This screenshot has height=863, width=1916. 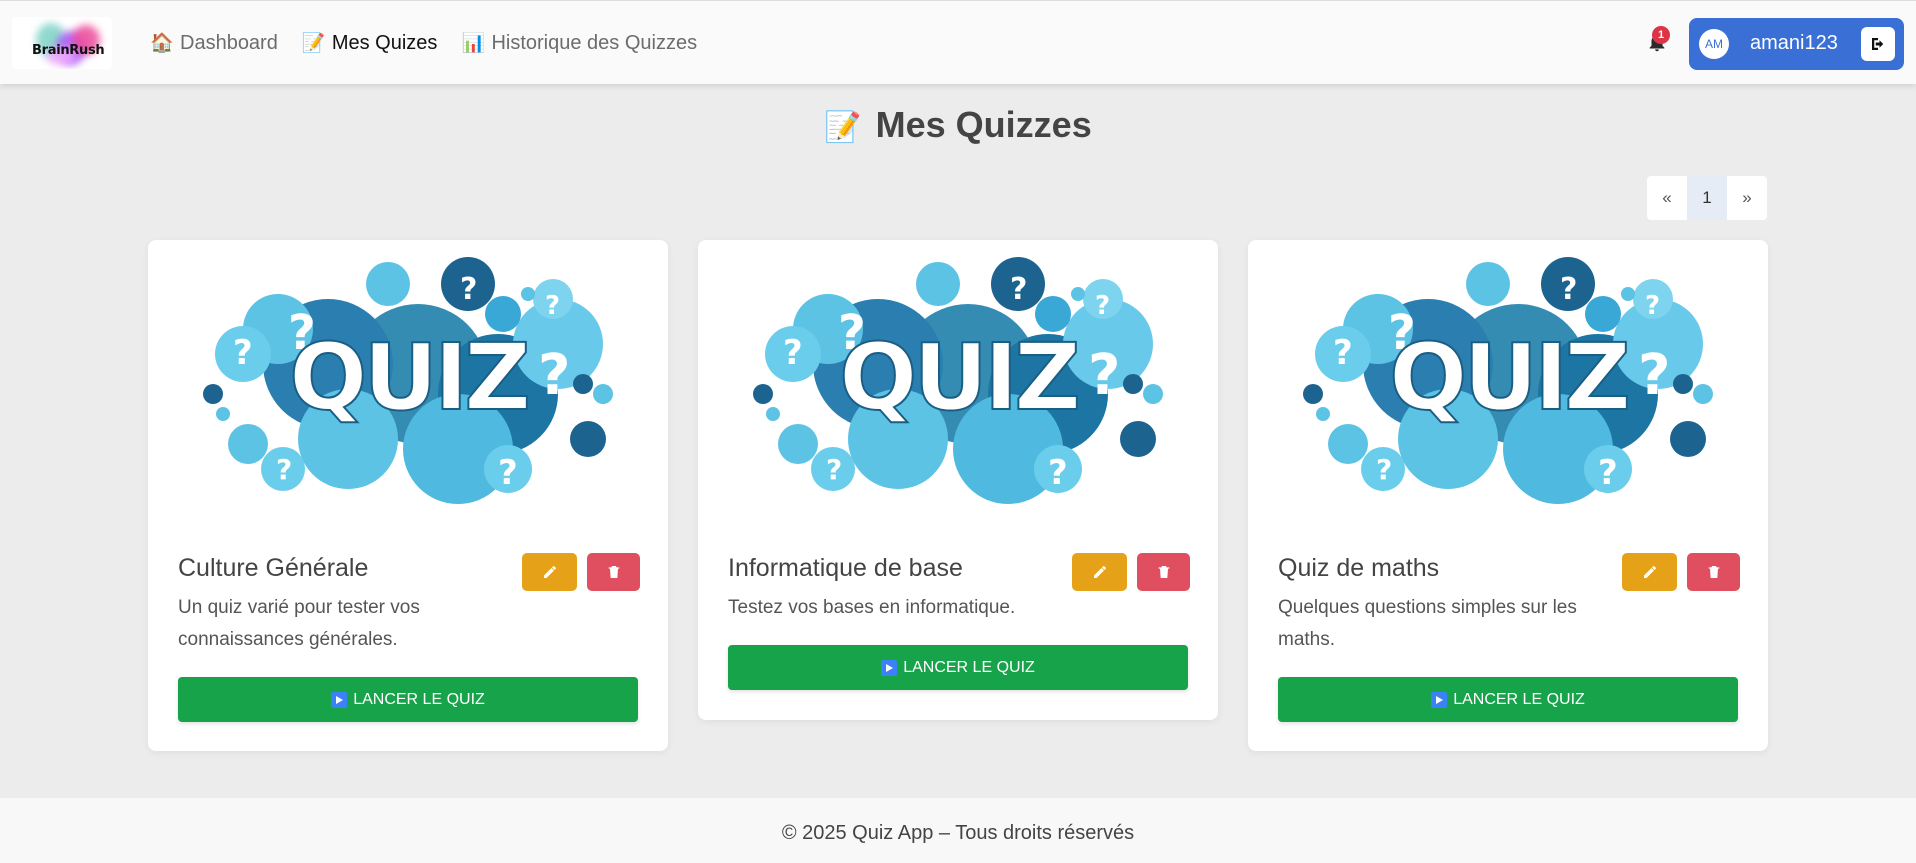 I want to click on page-title: 📝 Mes Quizzes, so click(x=958, y=125).